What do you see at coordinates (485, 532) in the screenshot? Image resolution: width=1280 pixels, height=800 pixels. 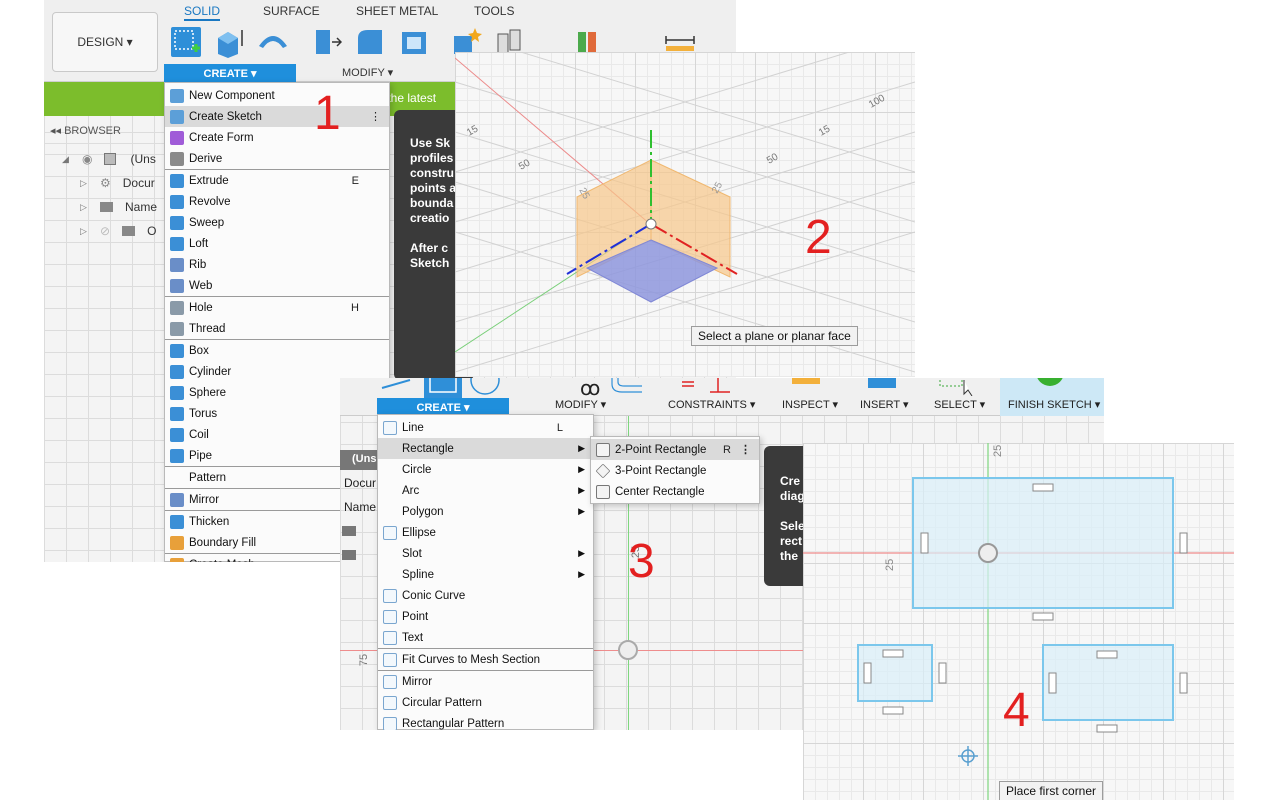 I see `menu-item-ellipse: Ellipse` at bounding box center [485, 532].